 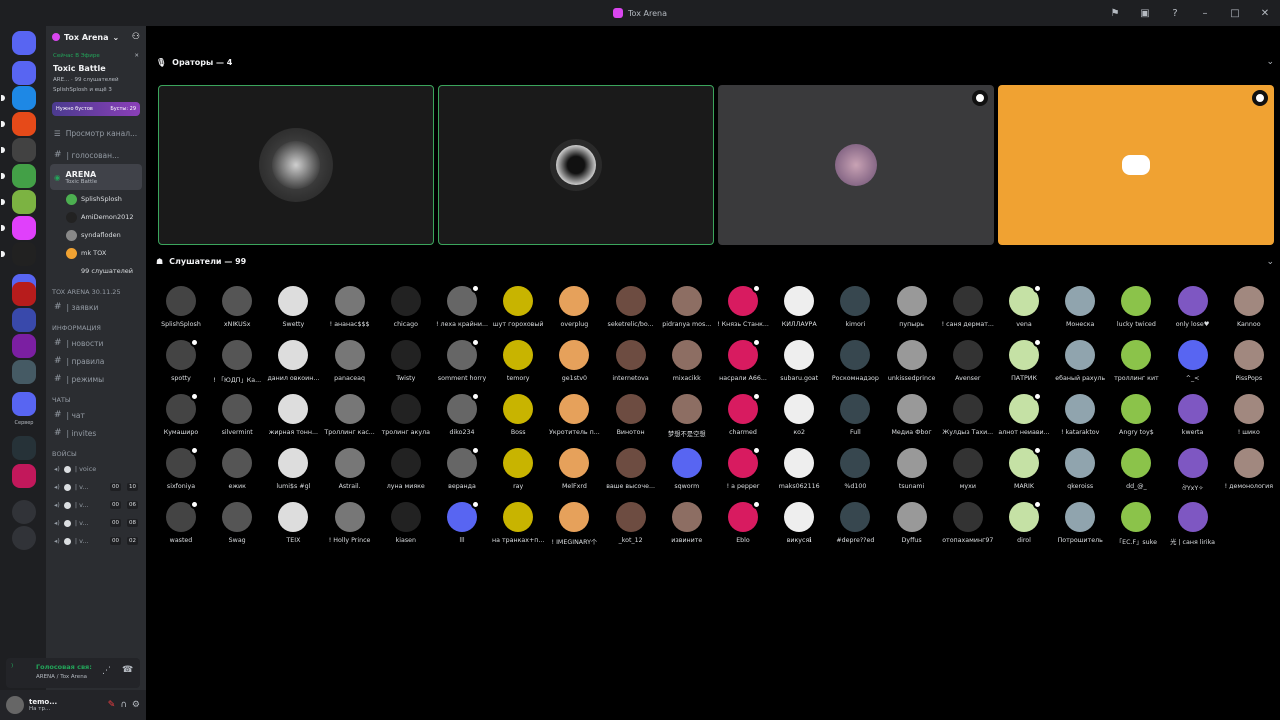 What do you see at coordinates (912, 469) in the screenshot?
I see `listener: tsunami` at bounding box center [912, 469].